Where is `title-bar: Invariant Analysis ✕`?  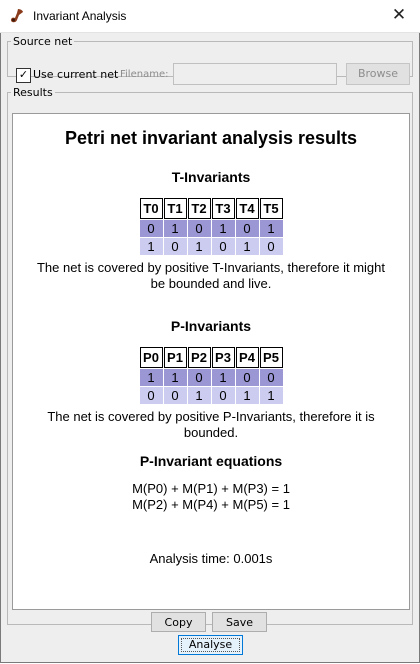 title-bar: Invariant Analysis ✕ is located at coordinates (210, 16).